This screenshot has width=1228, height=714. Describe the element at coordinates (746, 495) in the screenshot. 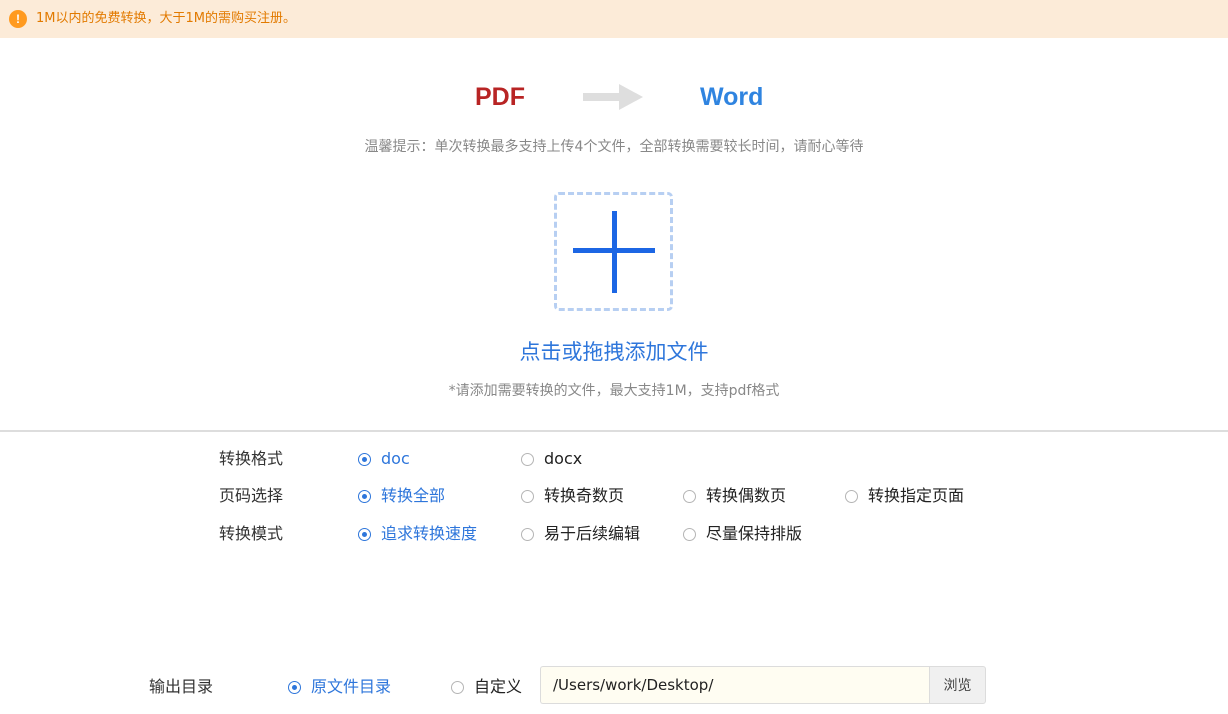

I see `radio-label: 转换偶数页` at that location.